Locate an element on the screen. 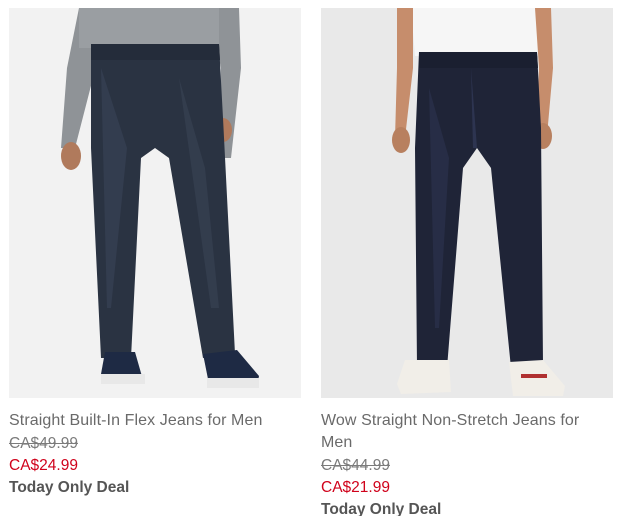 The height and width of the screenshot is (516, 620). original-price: CA$49.99 is located at coordinates (43, 443).